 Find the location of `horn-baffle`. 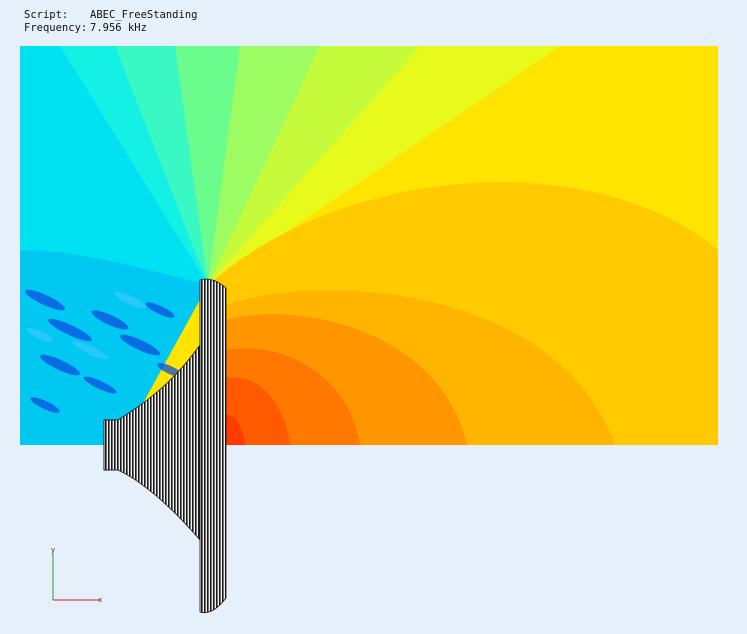

horn-baffle is located at coordinates (213, 446).